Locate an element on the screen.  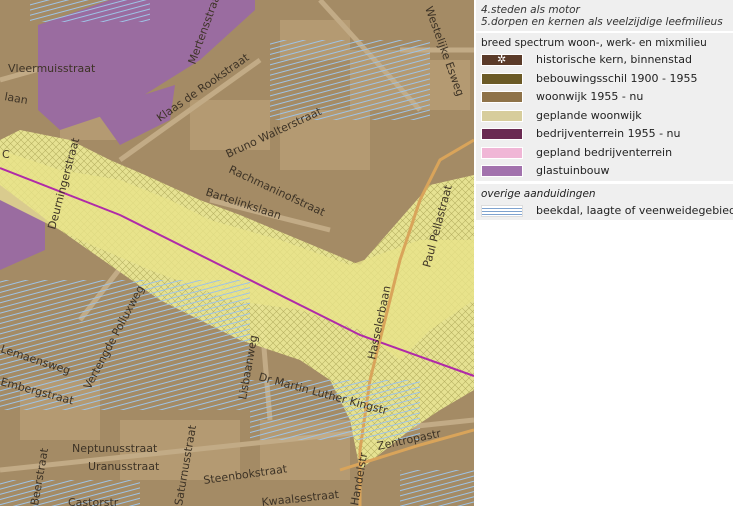
star-icon: ✲ is located at coordinates (502, 59).